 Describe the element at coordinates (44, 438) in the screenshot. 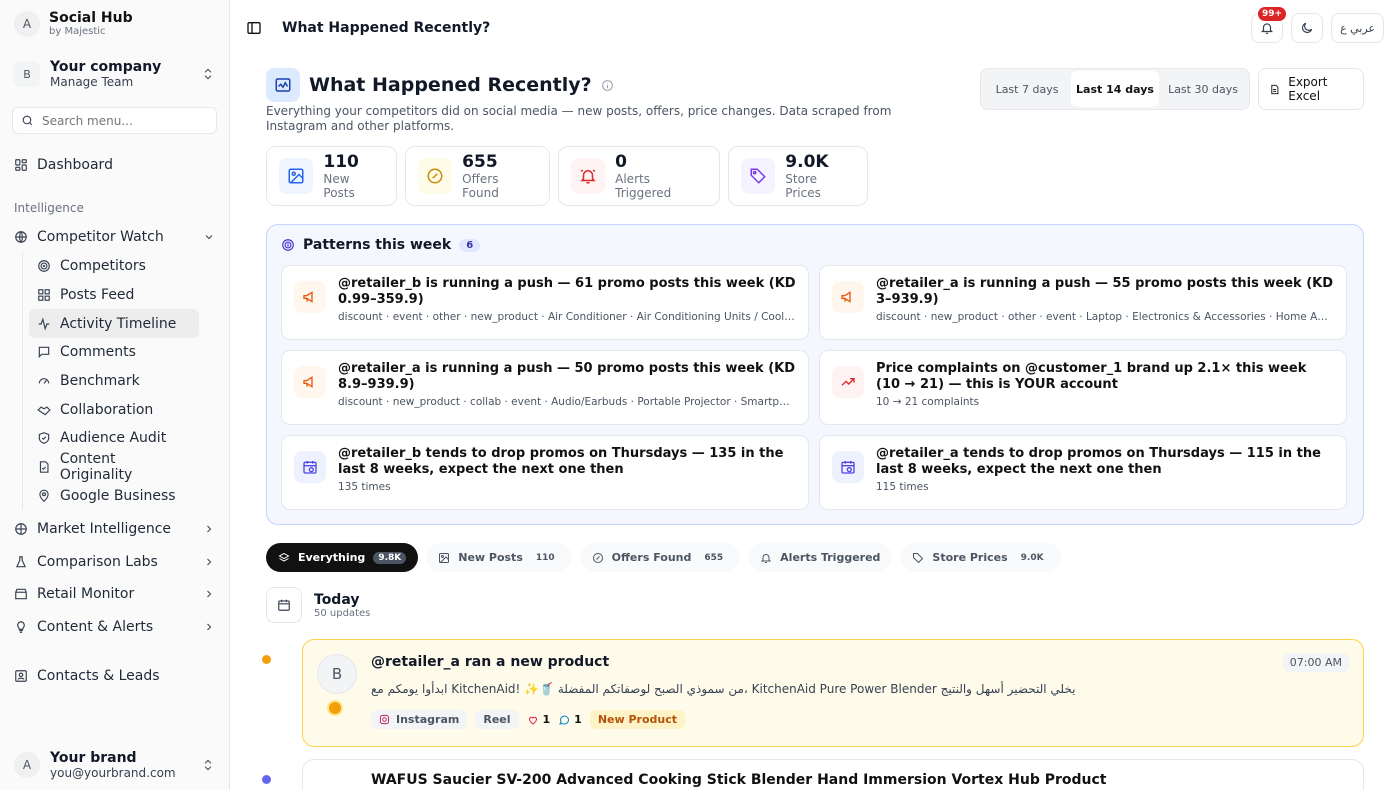

I see `shield-check-icon` at that location.